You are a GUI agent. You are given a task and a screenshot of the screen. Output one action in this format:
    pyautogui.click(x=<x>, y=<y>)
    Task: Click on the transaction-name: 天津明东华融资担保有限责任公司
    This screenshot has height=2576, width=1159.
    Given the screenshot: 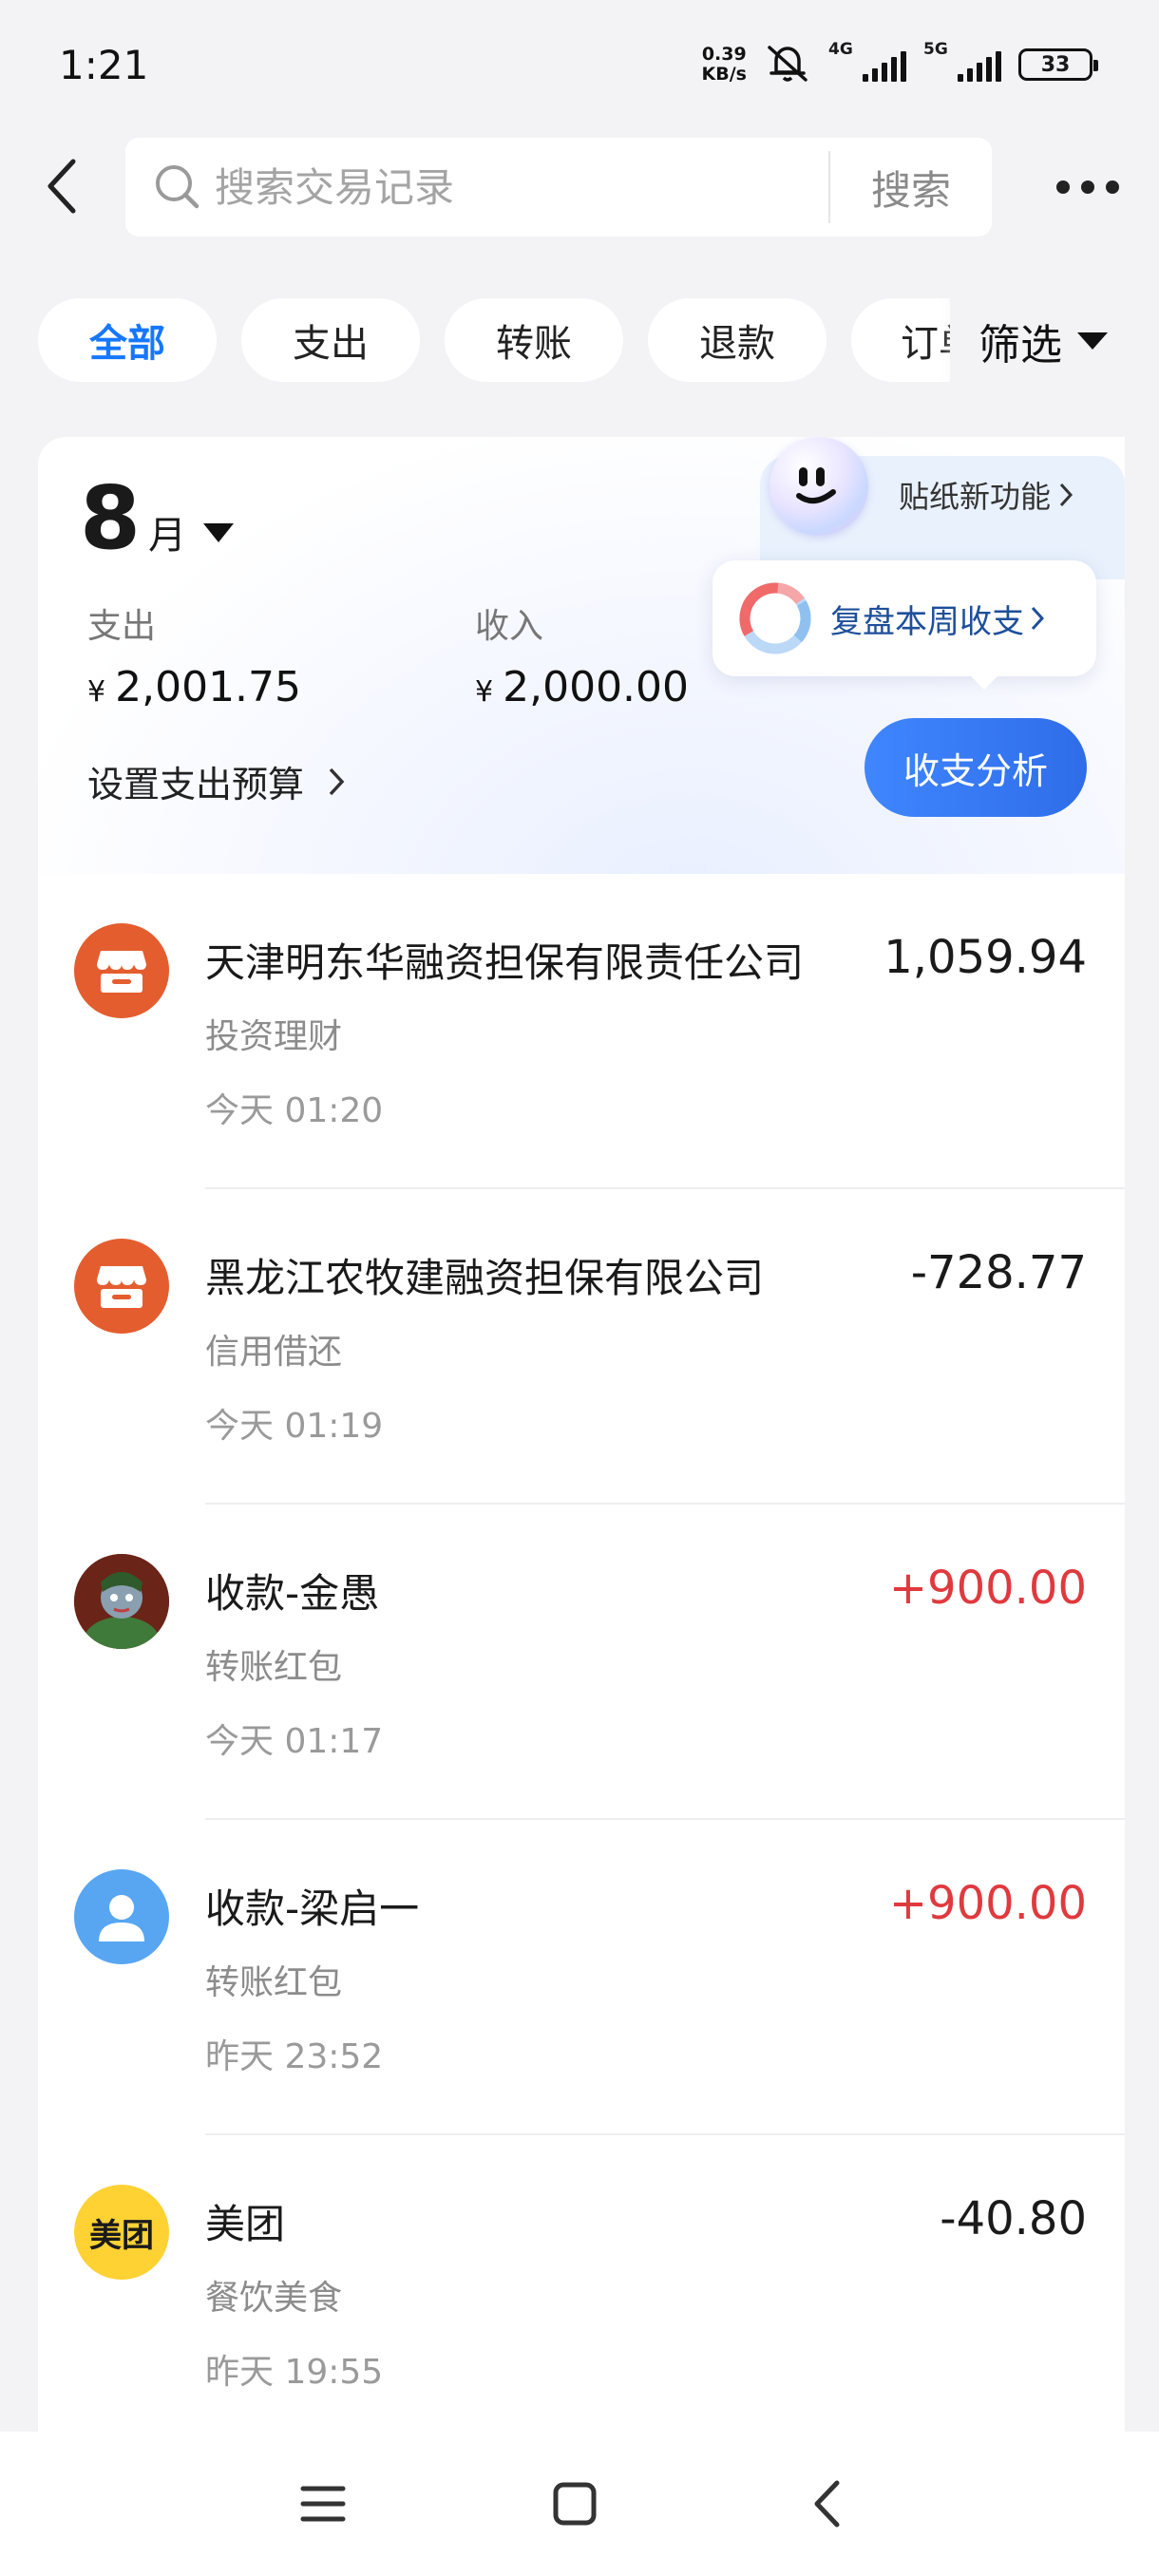 What is the action you would take?
    pyautogui.click(x=505, y=962)
    